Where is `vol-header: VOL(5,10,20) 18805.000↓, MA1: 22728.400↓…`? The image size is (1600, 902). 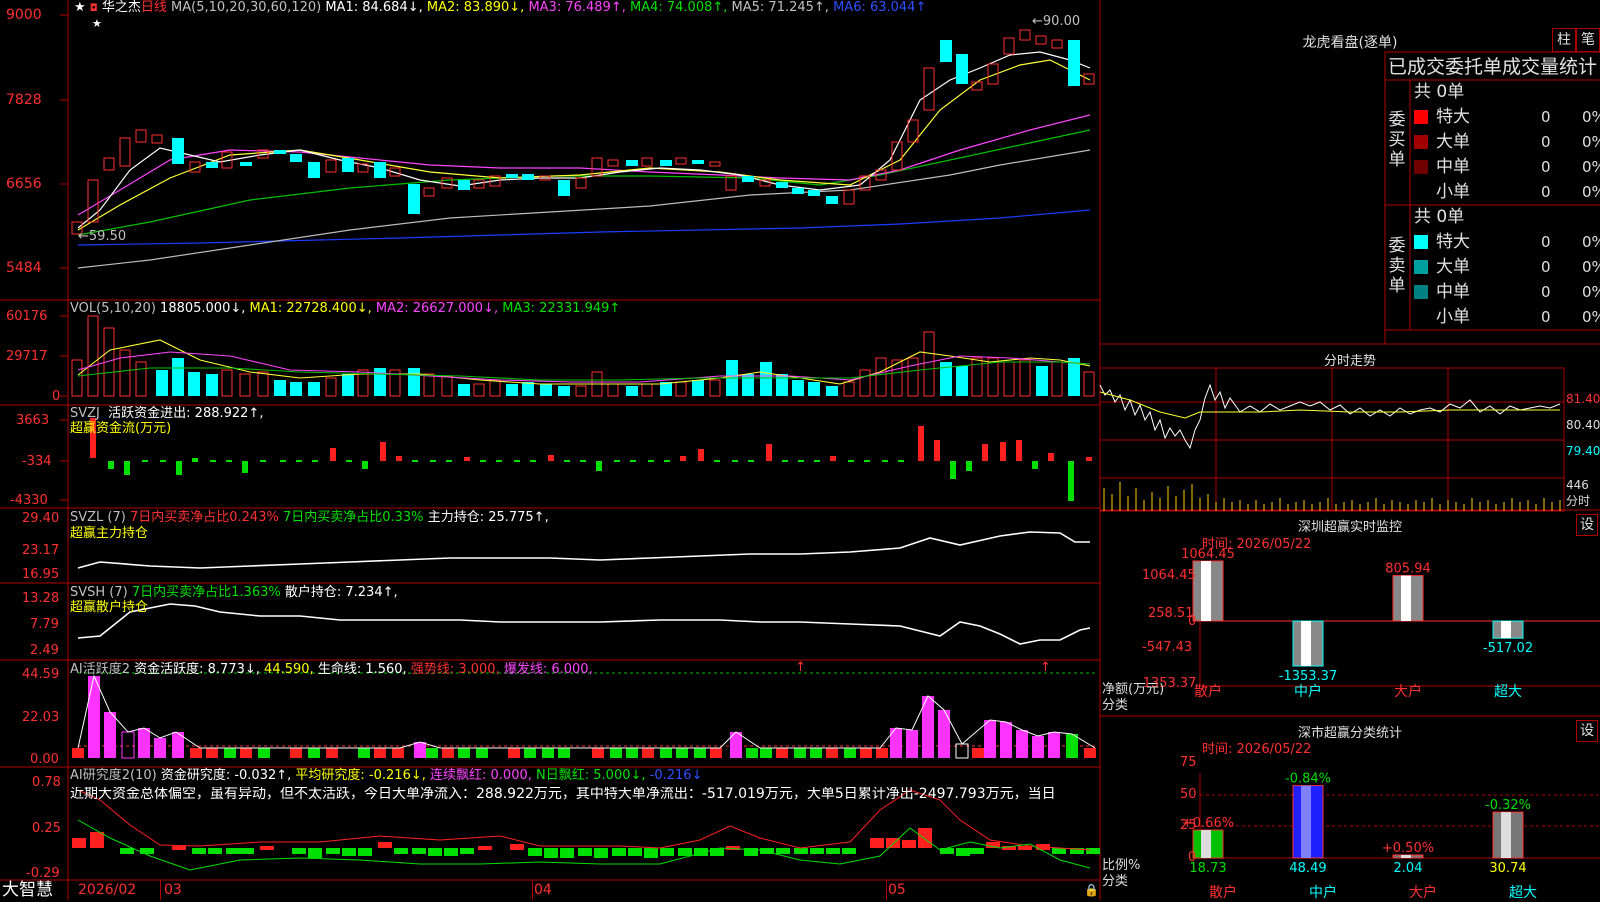
vol-header: VOL(5,10,20) 18805.000↓, MA1: 22728.400↓… is located at coordinates (345, 308).